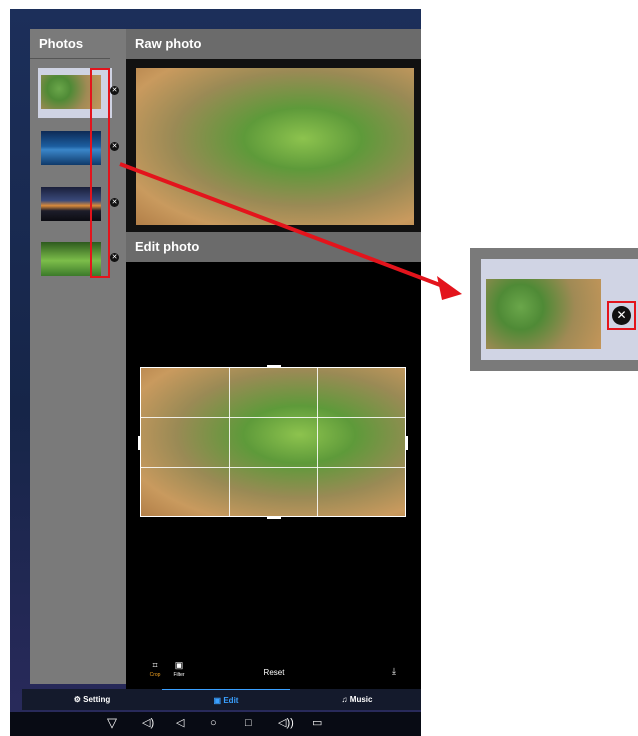 This screenshot has width=638, height=736. What do you see at coordinates (284, 226) in the screenshot?
I see `arrow-line` at bounding box center [284, 226].